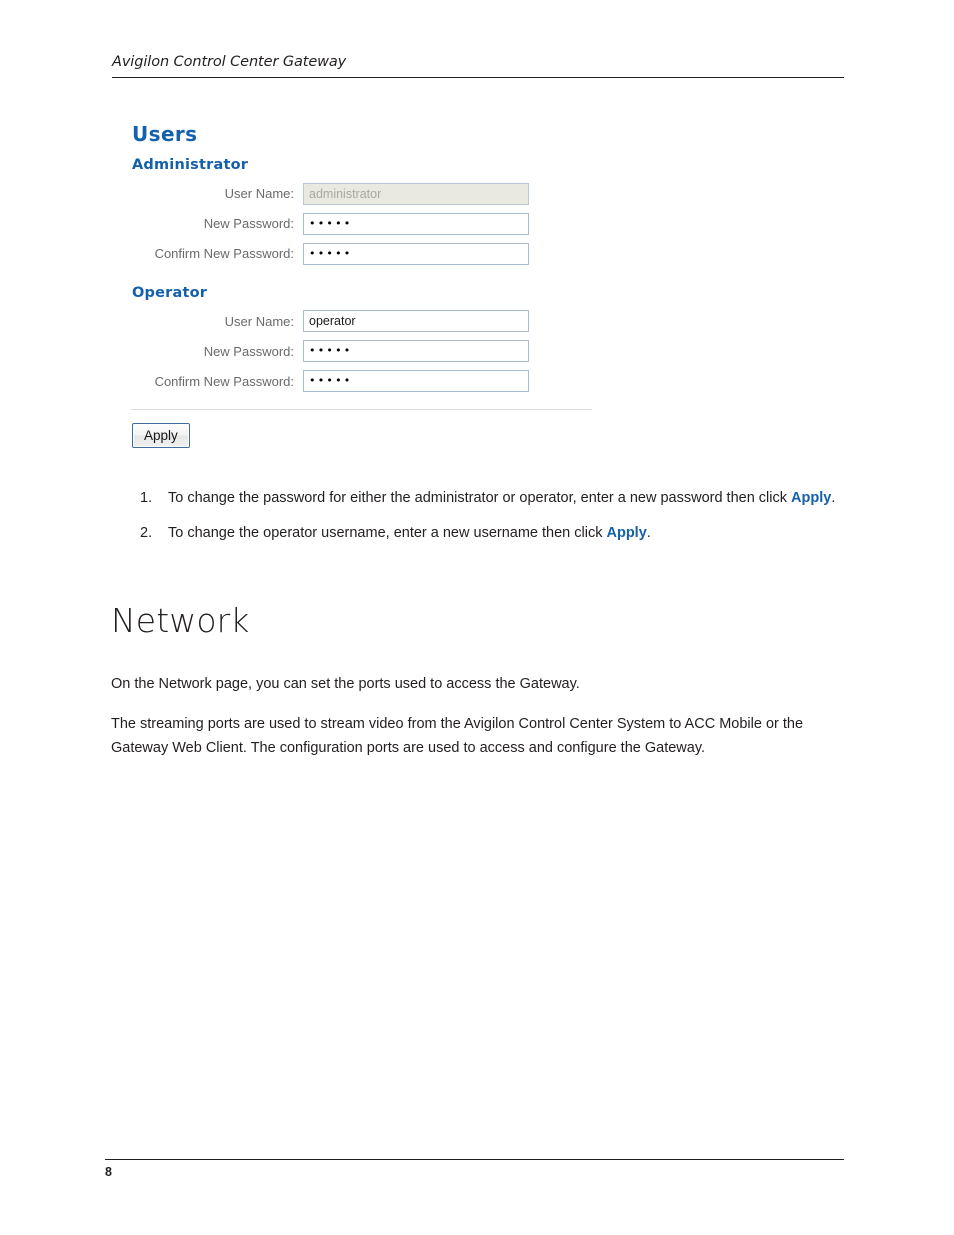 This screenshot has width=954, height=1235. What do you see at coordinates (248, 351) in the screenshot?
I see `operator-new-password-label: New Password:` at bounding box center [248, 351].